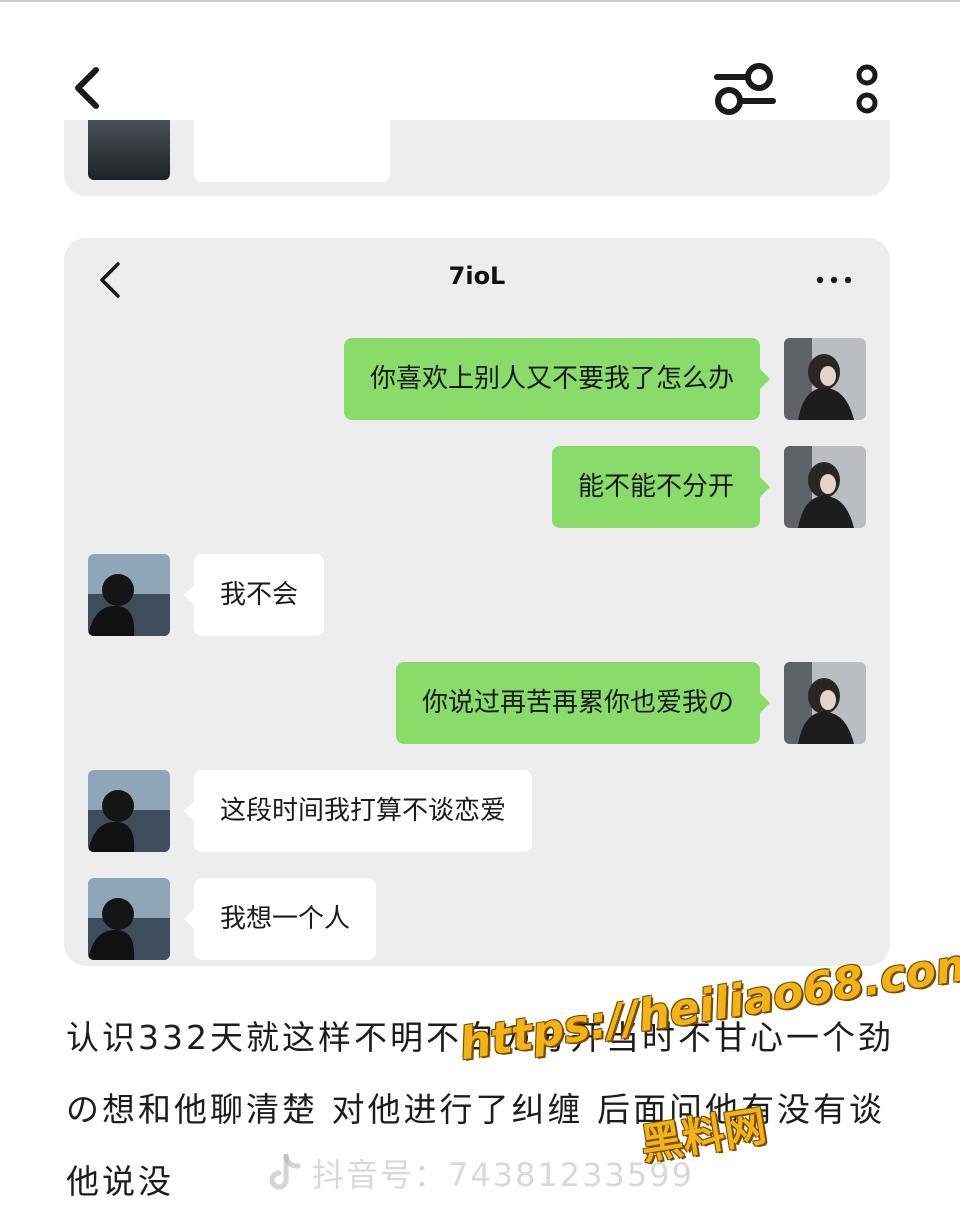 This screenshot has height=1221, width=960. What do you see at coordinates (480, 1) in the screenshot?
I see `top-divider` at bounding box center [480, 1].